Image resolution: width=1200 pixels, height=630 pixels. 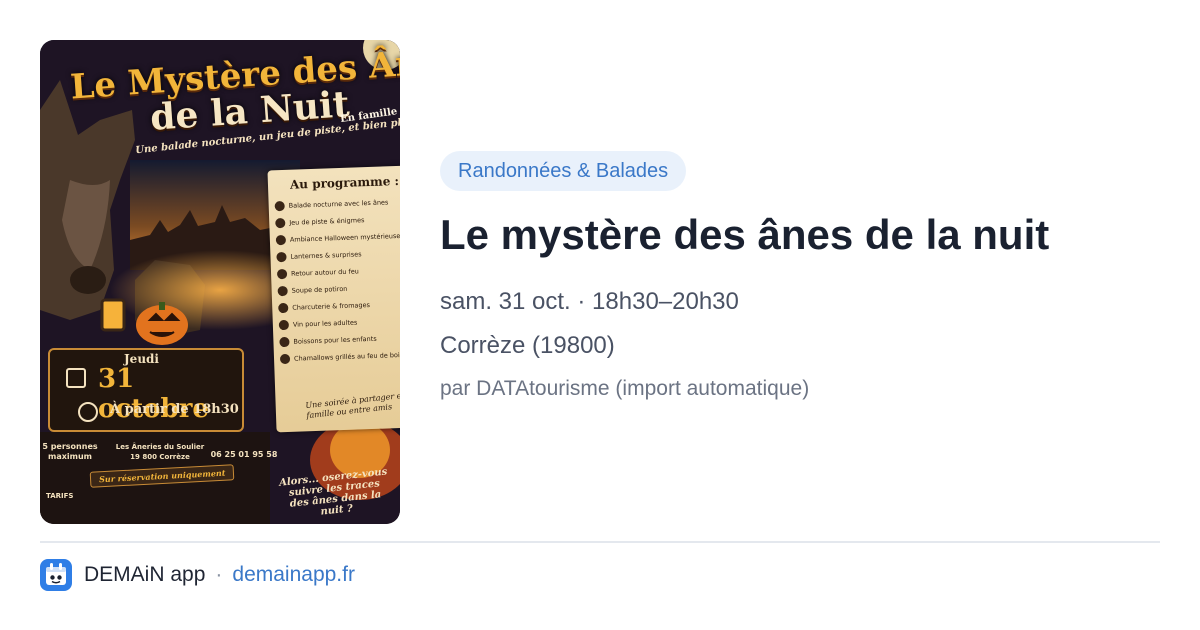 I want to click on program-item: Chamallows grillés au feu de bois, so click(x=339, y=357).